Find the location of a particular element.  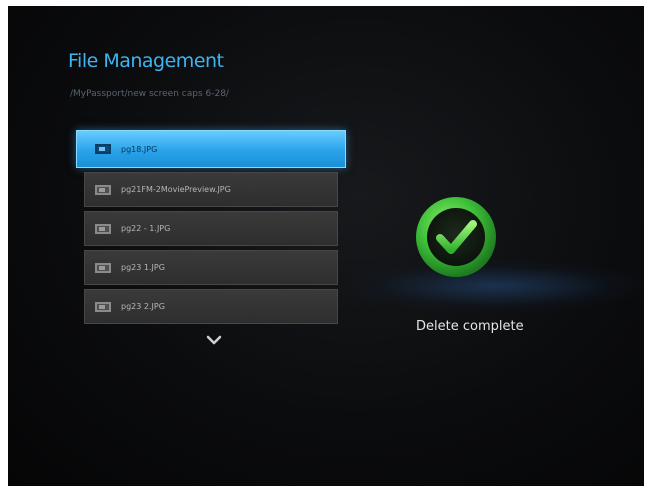

chevron-down-icon is located at coordinates (214, 340).